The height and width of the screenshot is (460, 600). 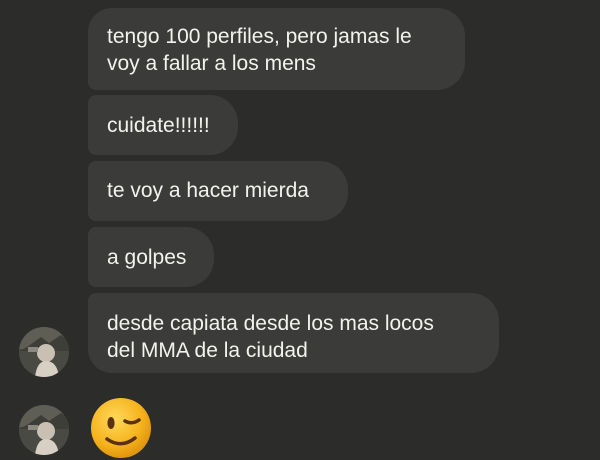 What do you see at coordinates (151, 257) in the screenshot?
I see `message-bubble: a golpes` at bounding box center [151, 257].